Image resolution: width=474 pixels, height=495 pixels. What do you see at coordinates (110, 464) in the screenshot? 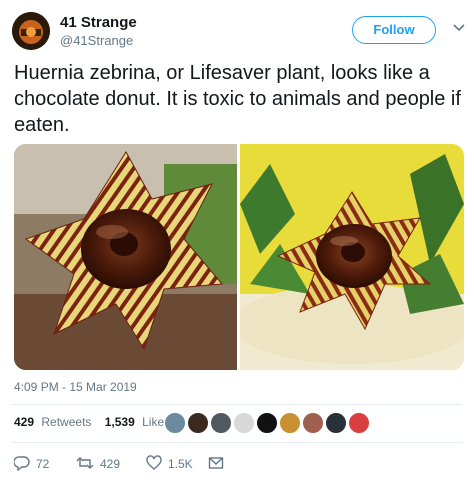
I see `retweet-count: 429` at bounding box center [110, 464].